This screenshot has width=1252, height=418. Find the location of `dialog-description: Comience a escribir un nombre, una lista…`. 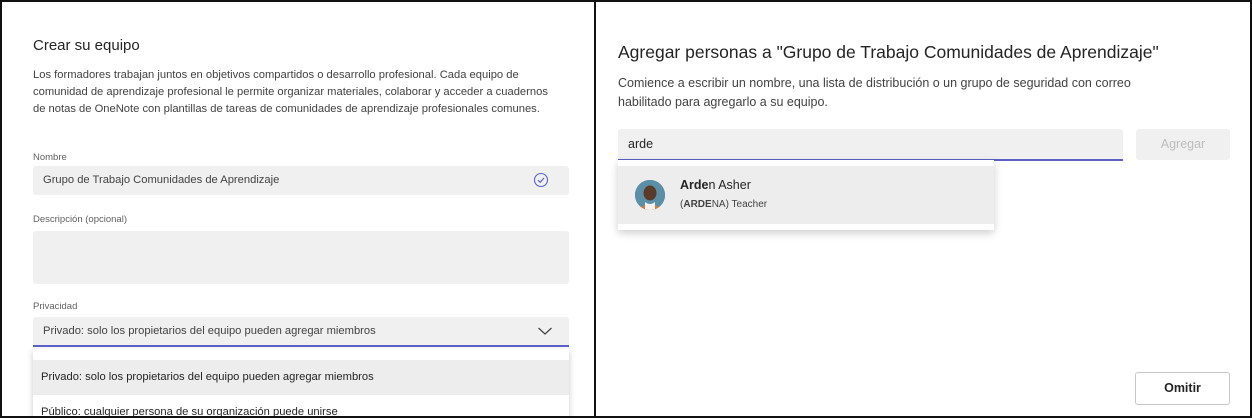

dialog-description: Comience a escribir un nombre, una lista… is located at coordinates (874, 92).